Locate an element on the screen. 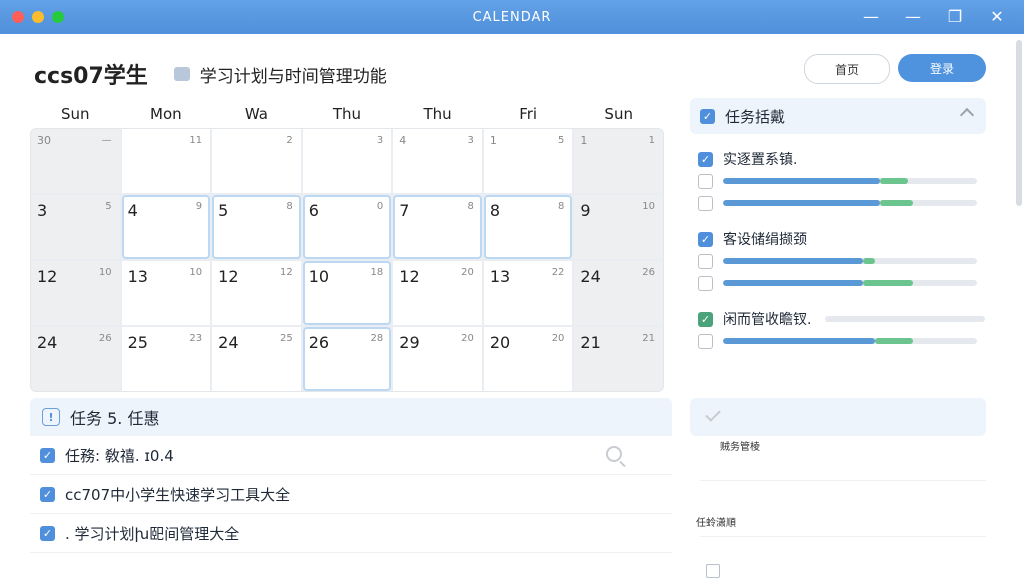  task-label: 任務: 敎禧. ɪ0.4 is located at coordinates (119, 455).